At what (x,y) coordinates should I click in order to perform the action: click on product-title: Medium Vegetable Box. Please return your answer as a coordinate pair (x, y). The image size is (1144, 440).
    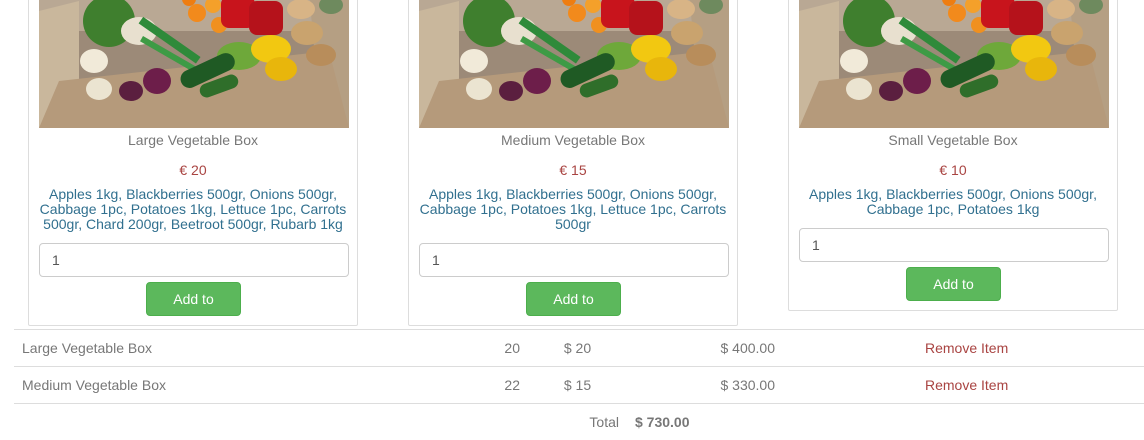
    Looking at the image, I should click on (573, 140).